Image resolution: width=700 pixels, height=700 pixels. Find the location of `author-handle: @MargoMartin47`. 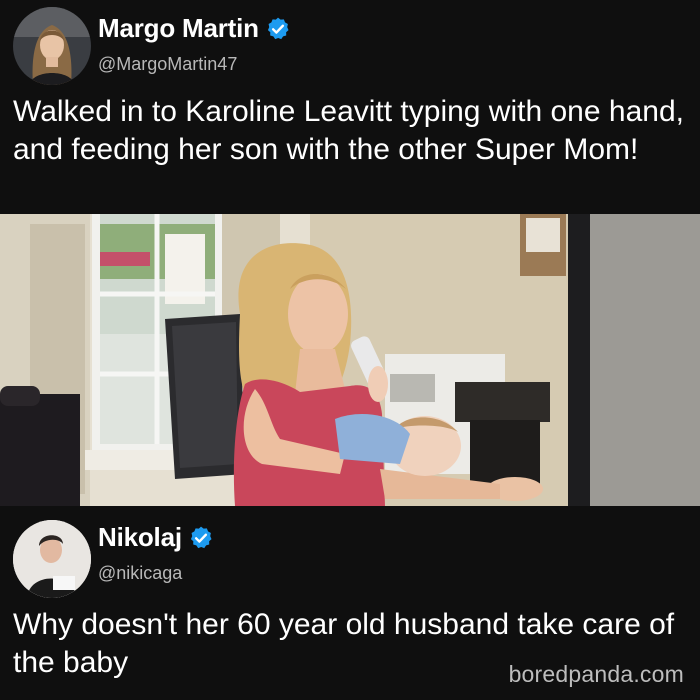

author-handle: @MargoMartin47 is located at coordinates (167, 64).